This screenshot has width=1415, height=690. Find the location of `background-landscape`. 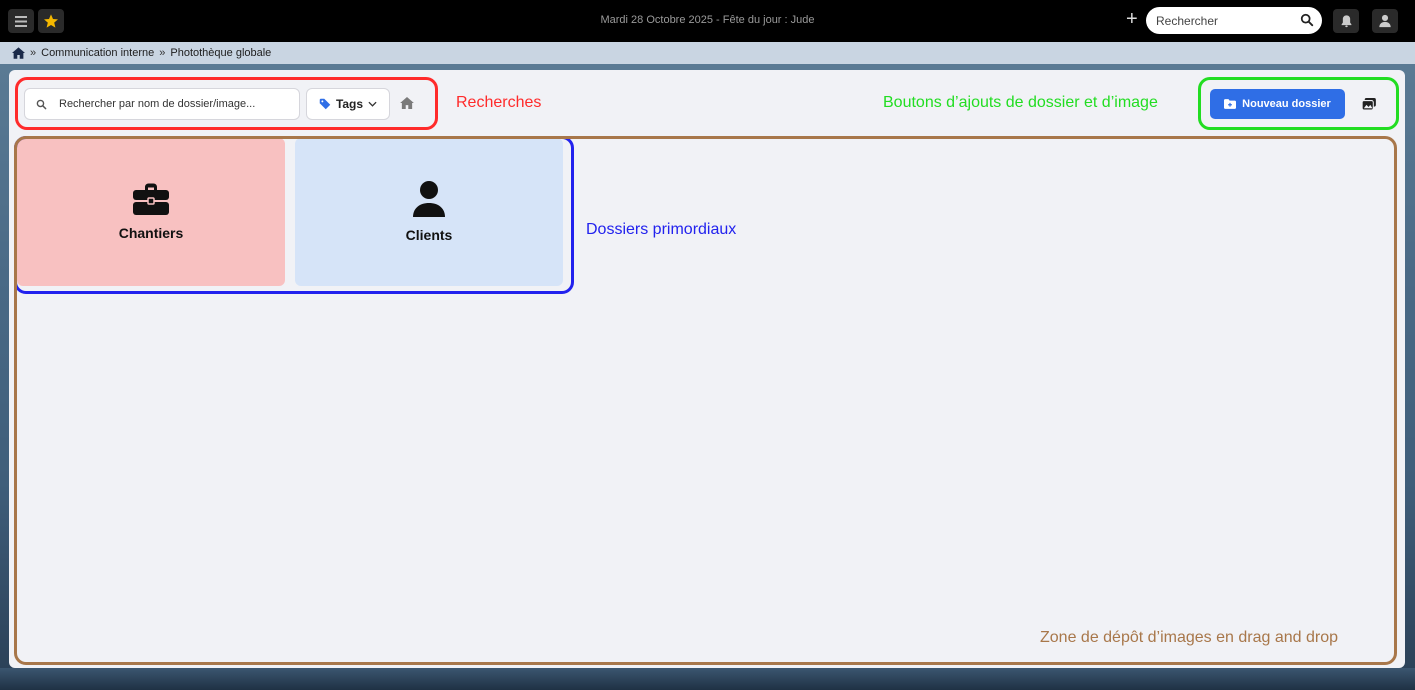

background-landscape is located at coordinates (707, 679).